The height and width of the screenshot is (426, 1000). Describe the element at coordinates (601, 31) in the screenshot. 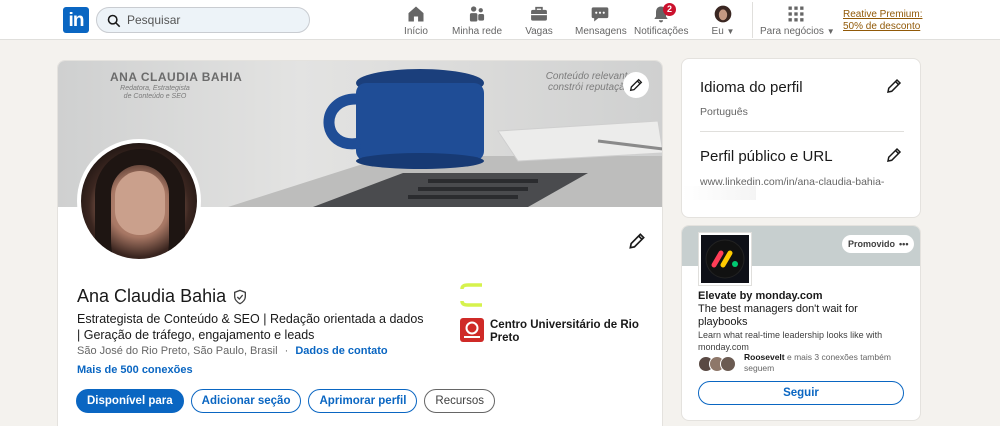

I see `nav-messaging-label: Mensagens` at that location.